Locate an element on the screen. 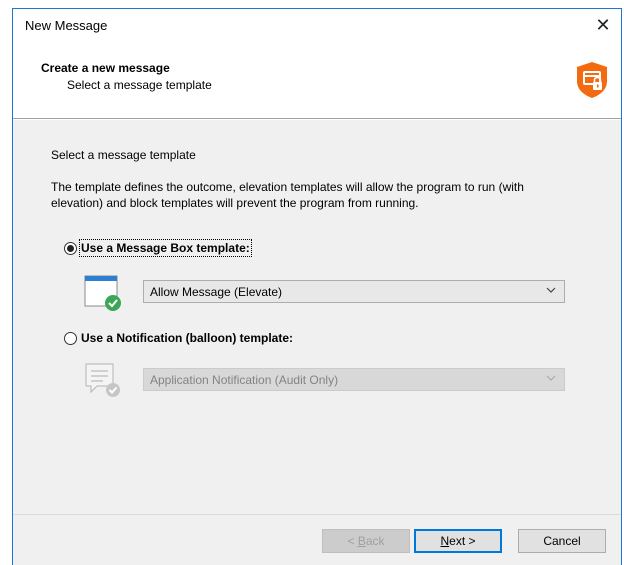 This screenshot has width=624, height=565. message-box-radio-label: Use a Message Box template: is located at coordinates (165, 248).